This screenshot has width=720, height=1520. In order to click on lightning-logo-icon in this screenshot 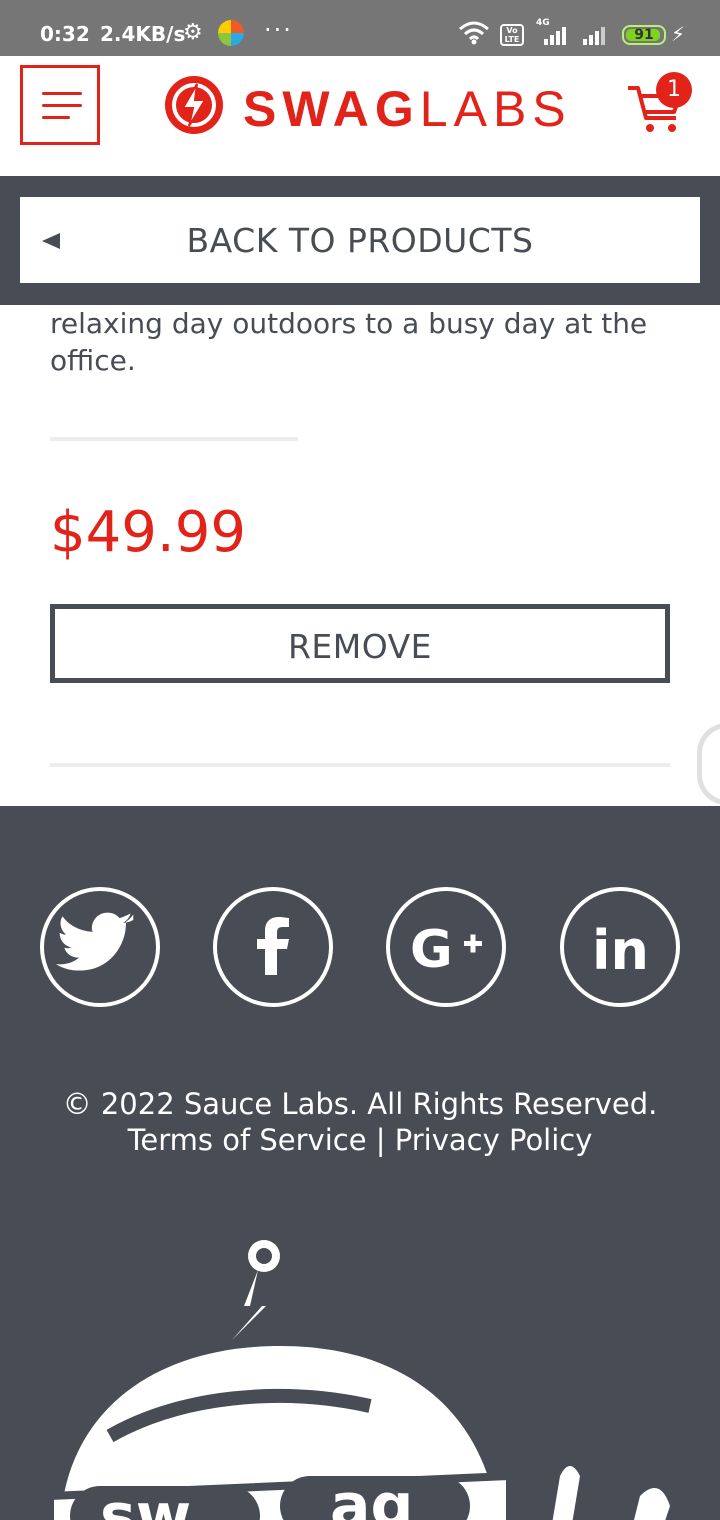, I will do `click(194, 105)`.